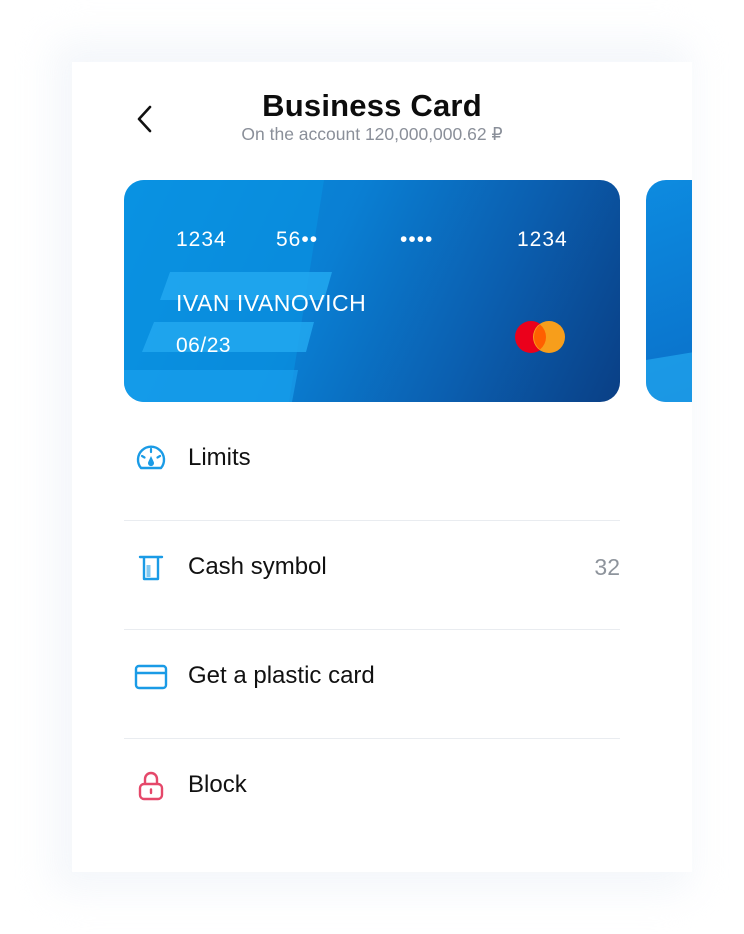 This screenshot has height=934, width=744. I want to click on menu-item-cash-symbol: Cash symbol 32, so click(372, 575).